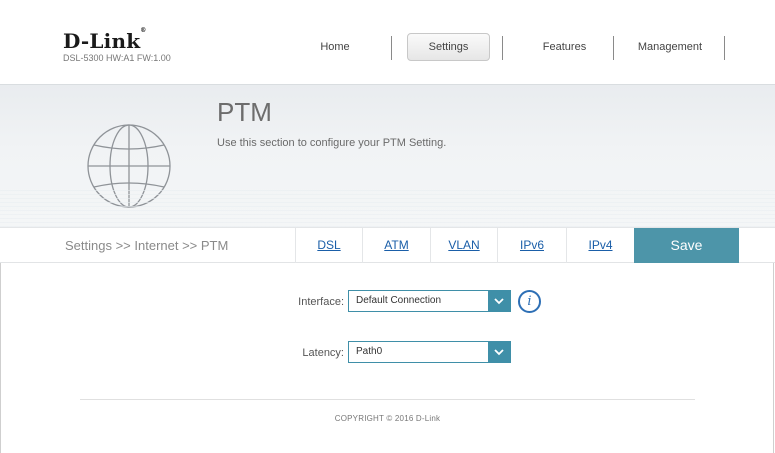 The image size is (775, 453). Describe the element at coordinates (323, 353) in the screenshot. I see `latency-label: Latency:` at that location.